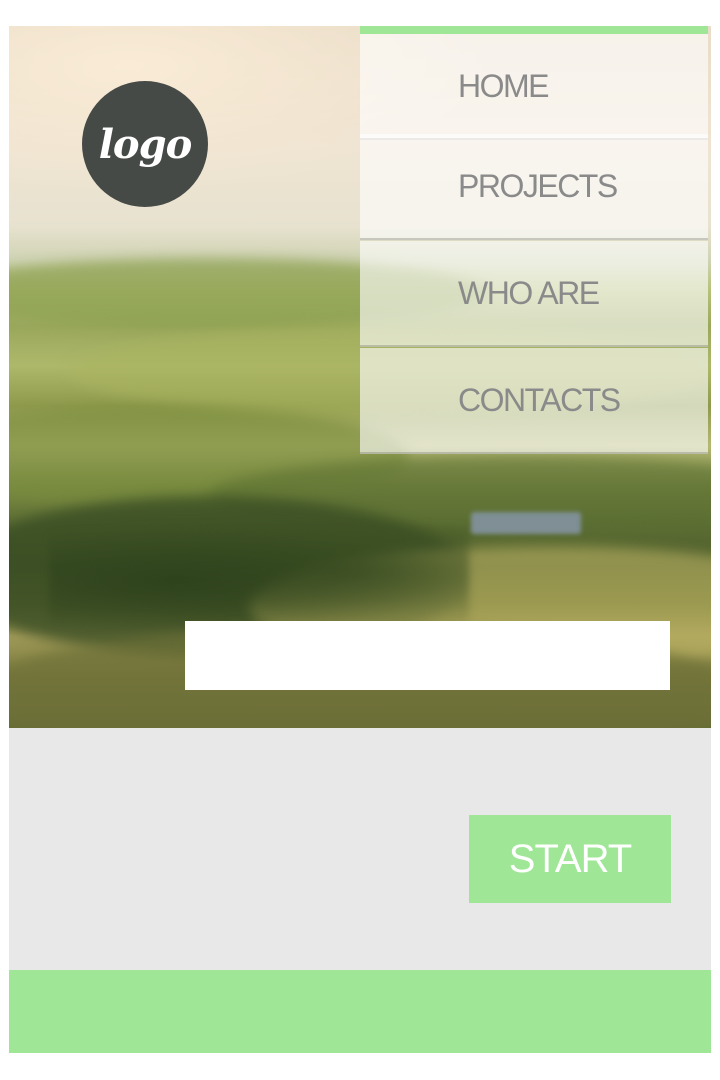 The image size is (720, 1080). Describe the element at coordinates (529, 292) in the screenshot. I see `nav-item-label: WHO ARE` at that location.